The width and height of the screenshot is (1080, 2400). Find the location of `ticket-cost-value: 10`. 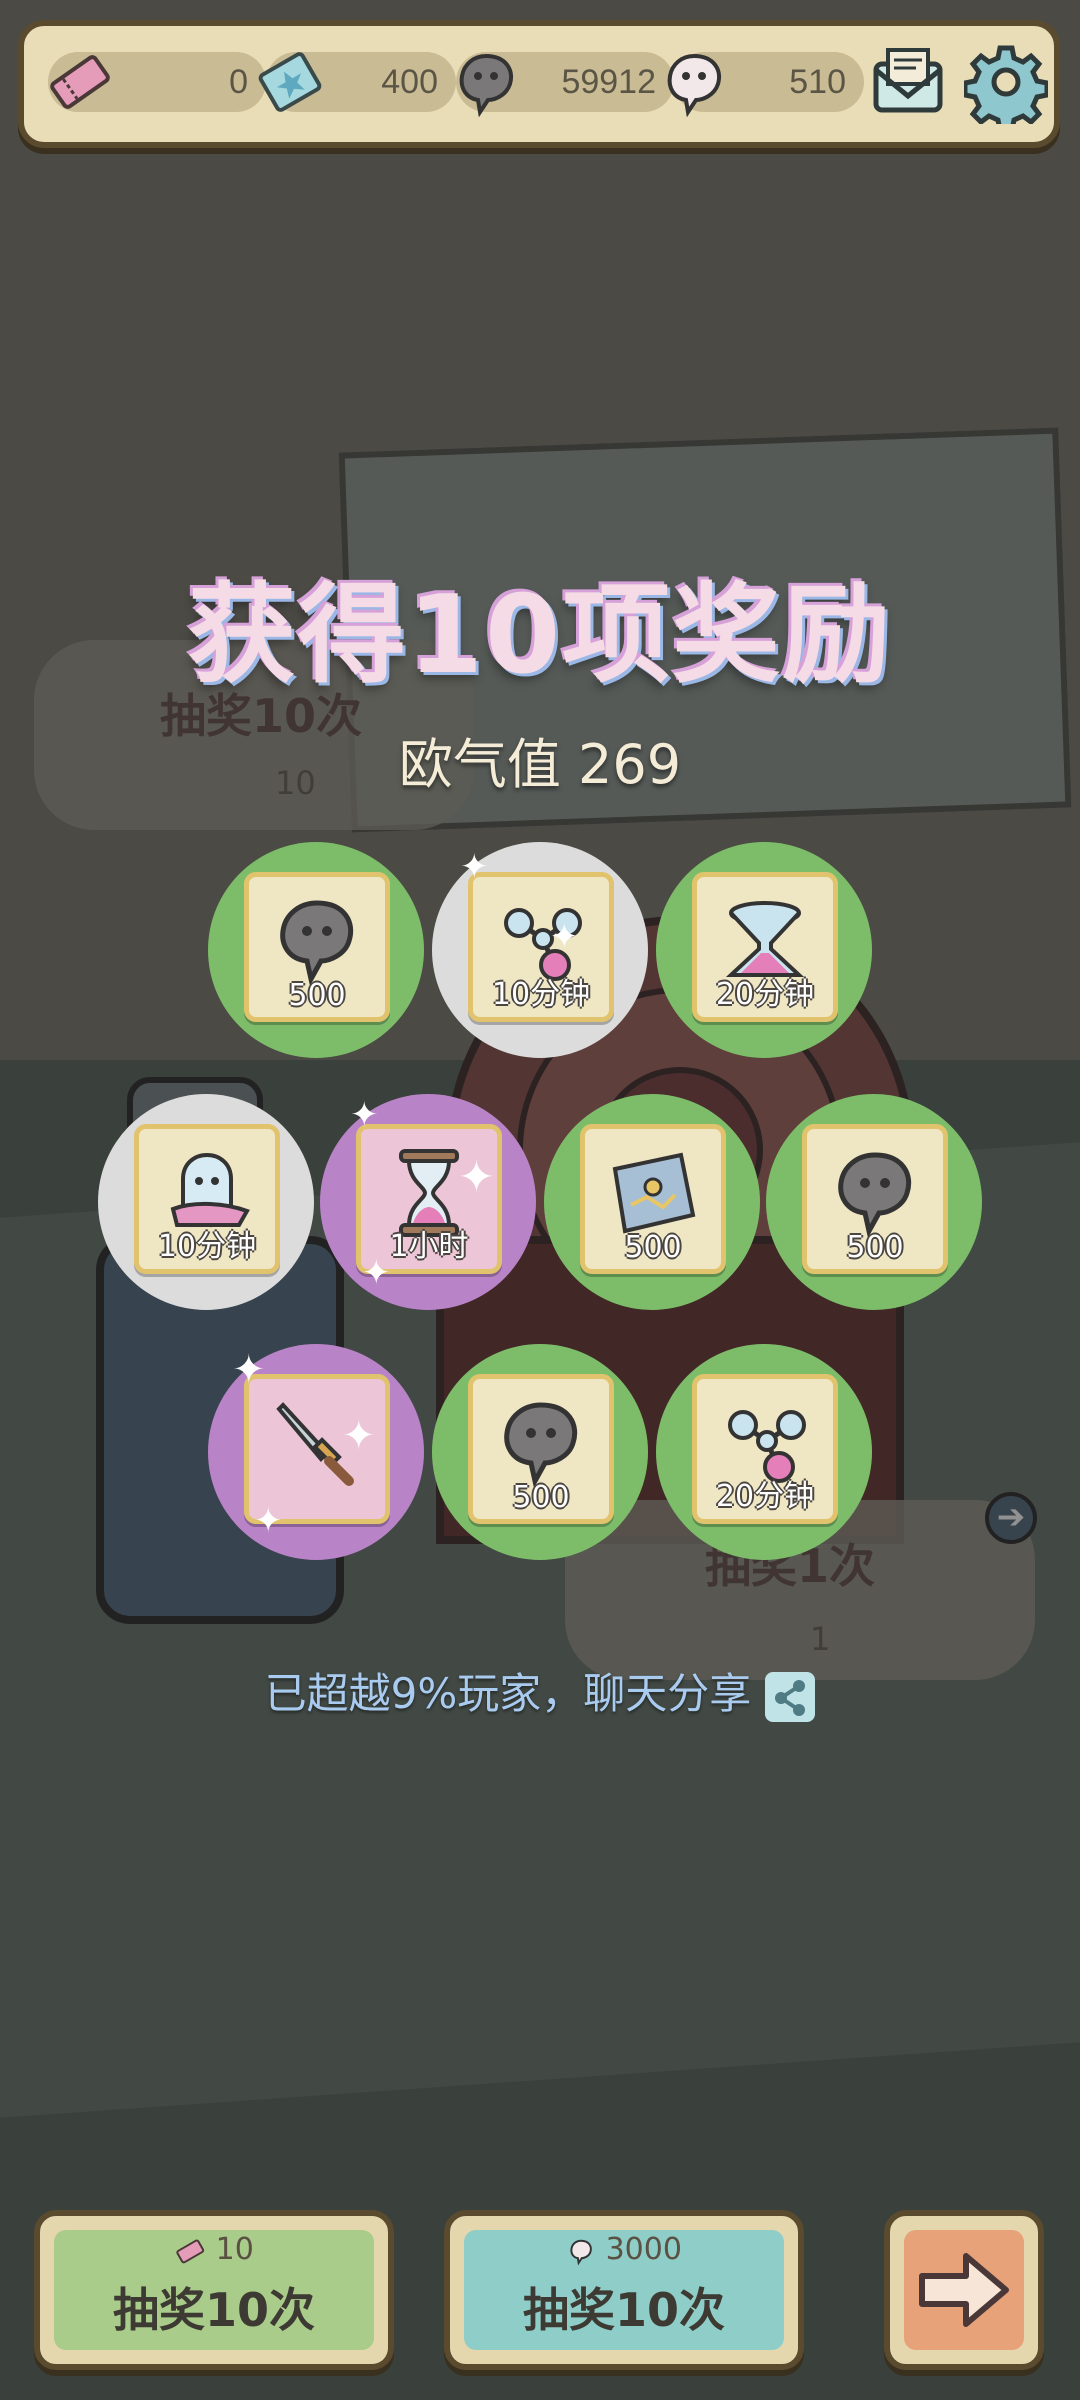

ticket-cost-value: 10 is located at coordinates (234, 2249).